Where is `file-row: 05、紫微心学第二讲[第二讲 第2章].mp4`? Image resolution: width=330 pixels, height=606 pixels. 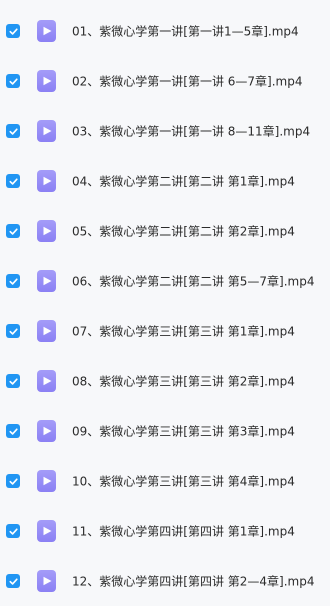 file-row: 05、紫微心学第二讲[第二讲 第2章].mp4 is located at coordinates (165, 231).